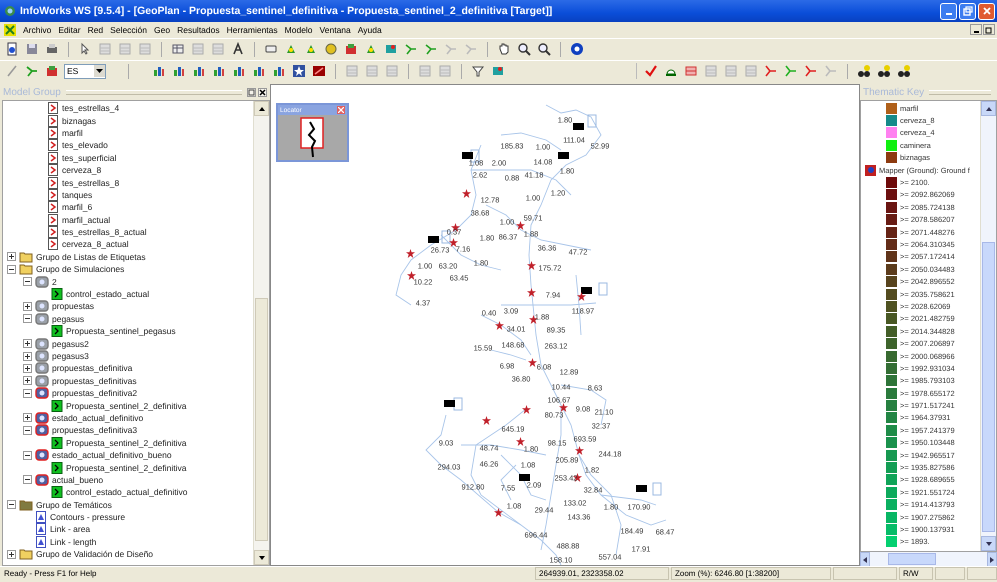 The width and height of the screenshot is (997, 582). Describe the element at coordinates (162, 29) in the screenshot. I see `menu-item: Geo` at that location.